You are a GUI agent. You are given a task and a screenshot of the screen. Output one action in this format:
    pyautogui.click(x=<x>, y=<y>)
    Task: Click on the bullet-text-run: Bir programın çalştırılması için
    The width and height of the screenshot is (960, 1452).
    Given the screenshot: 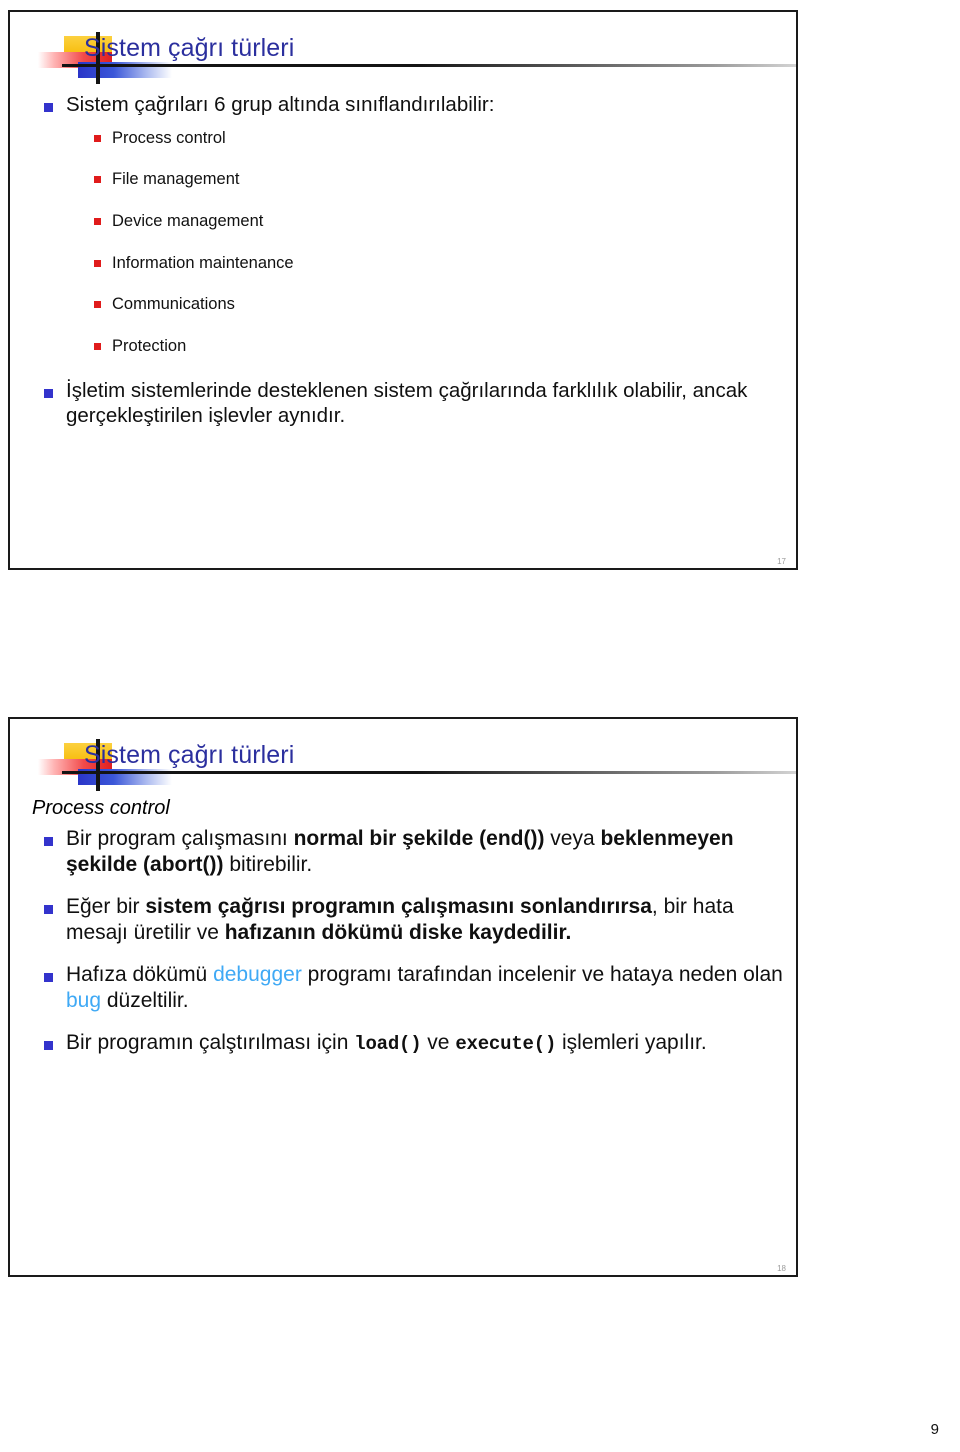 What is the action you would take?
    pyautogui.click(x=210, y=1042)
    